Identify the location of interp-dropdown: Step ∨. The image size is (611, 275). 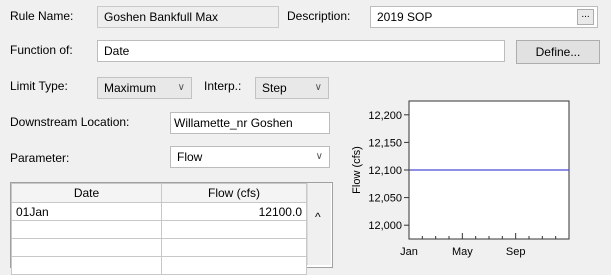
(292, 88).